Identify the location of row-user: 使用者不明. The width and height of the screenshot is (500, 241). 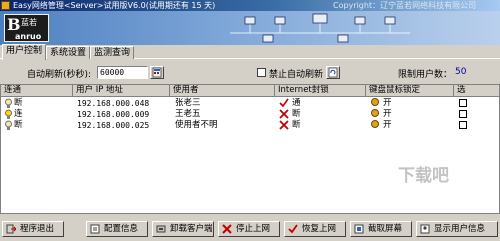
(196, 125).